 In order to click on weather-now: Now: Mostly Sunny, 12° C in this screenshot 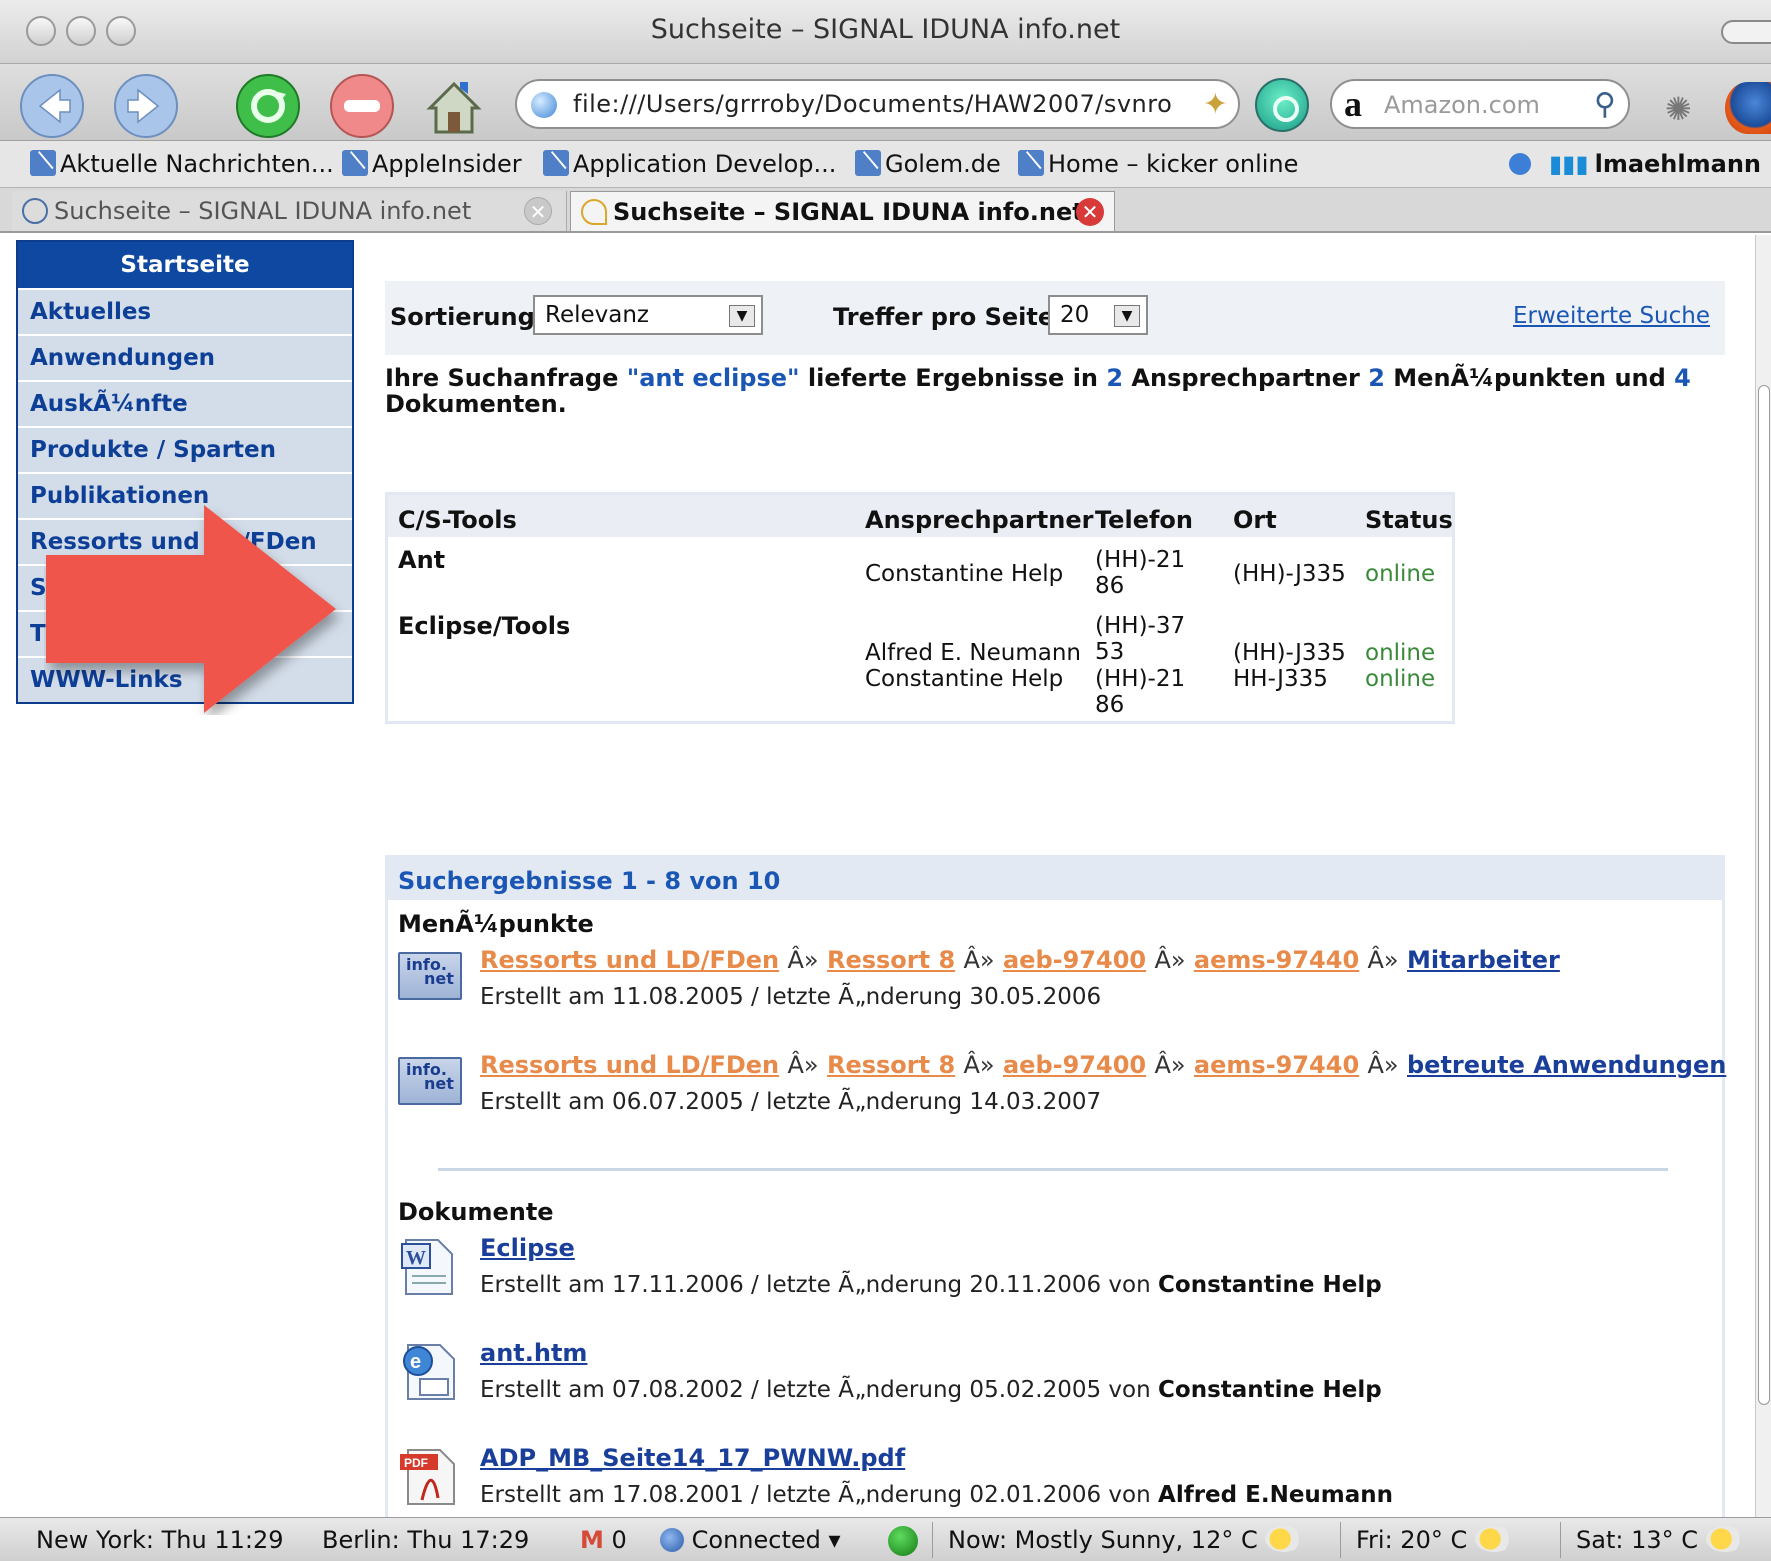, I will do `click(1126, 1540)`.